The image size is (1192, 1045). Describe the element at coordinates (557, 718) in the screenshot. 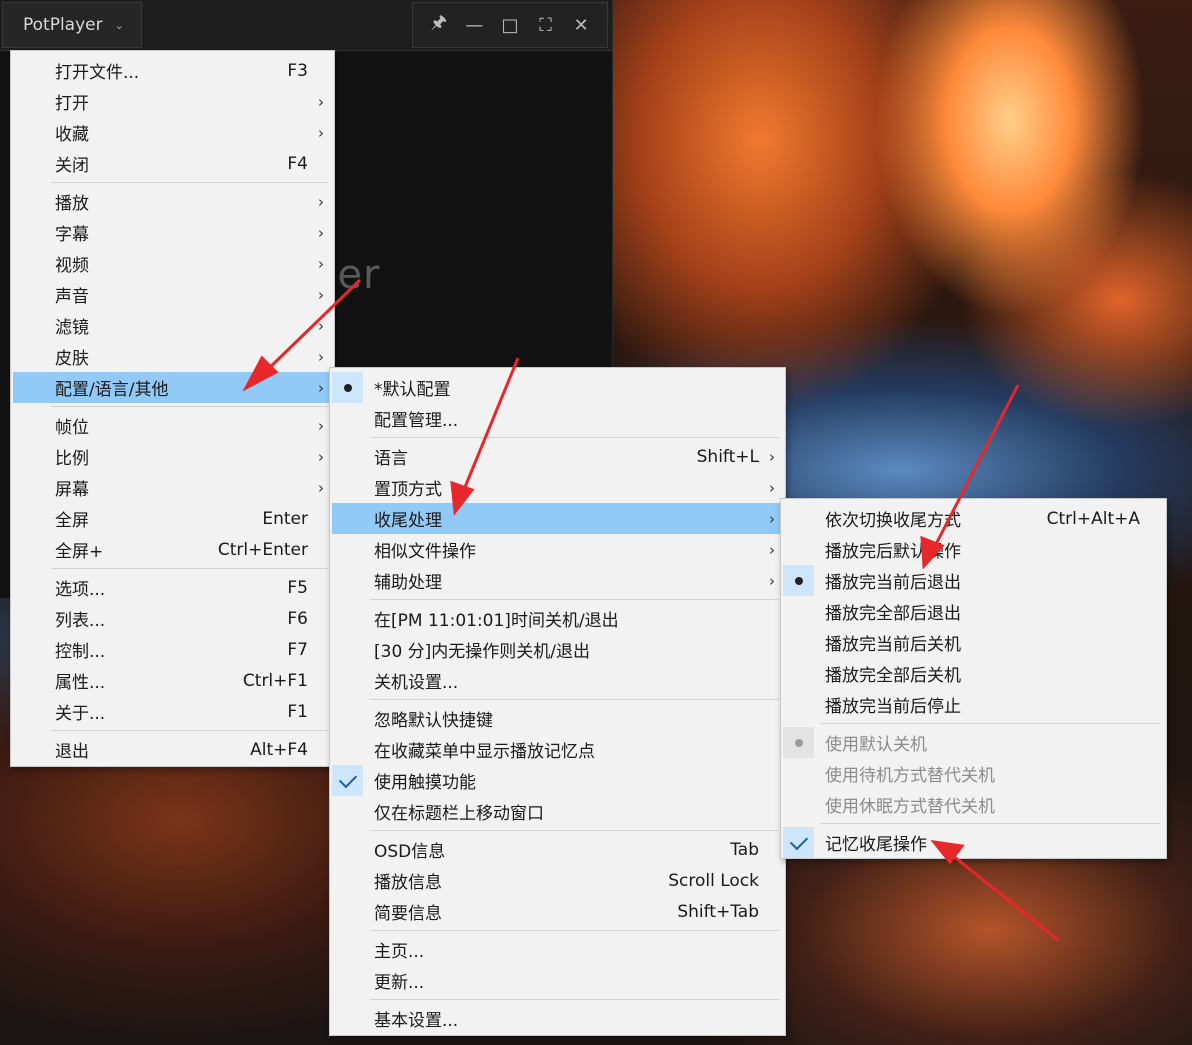

I see `menu-item-ignore-shortcuts: 忽略默认快捷键` at that location.